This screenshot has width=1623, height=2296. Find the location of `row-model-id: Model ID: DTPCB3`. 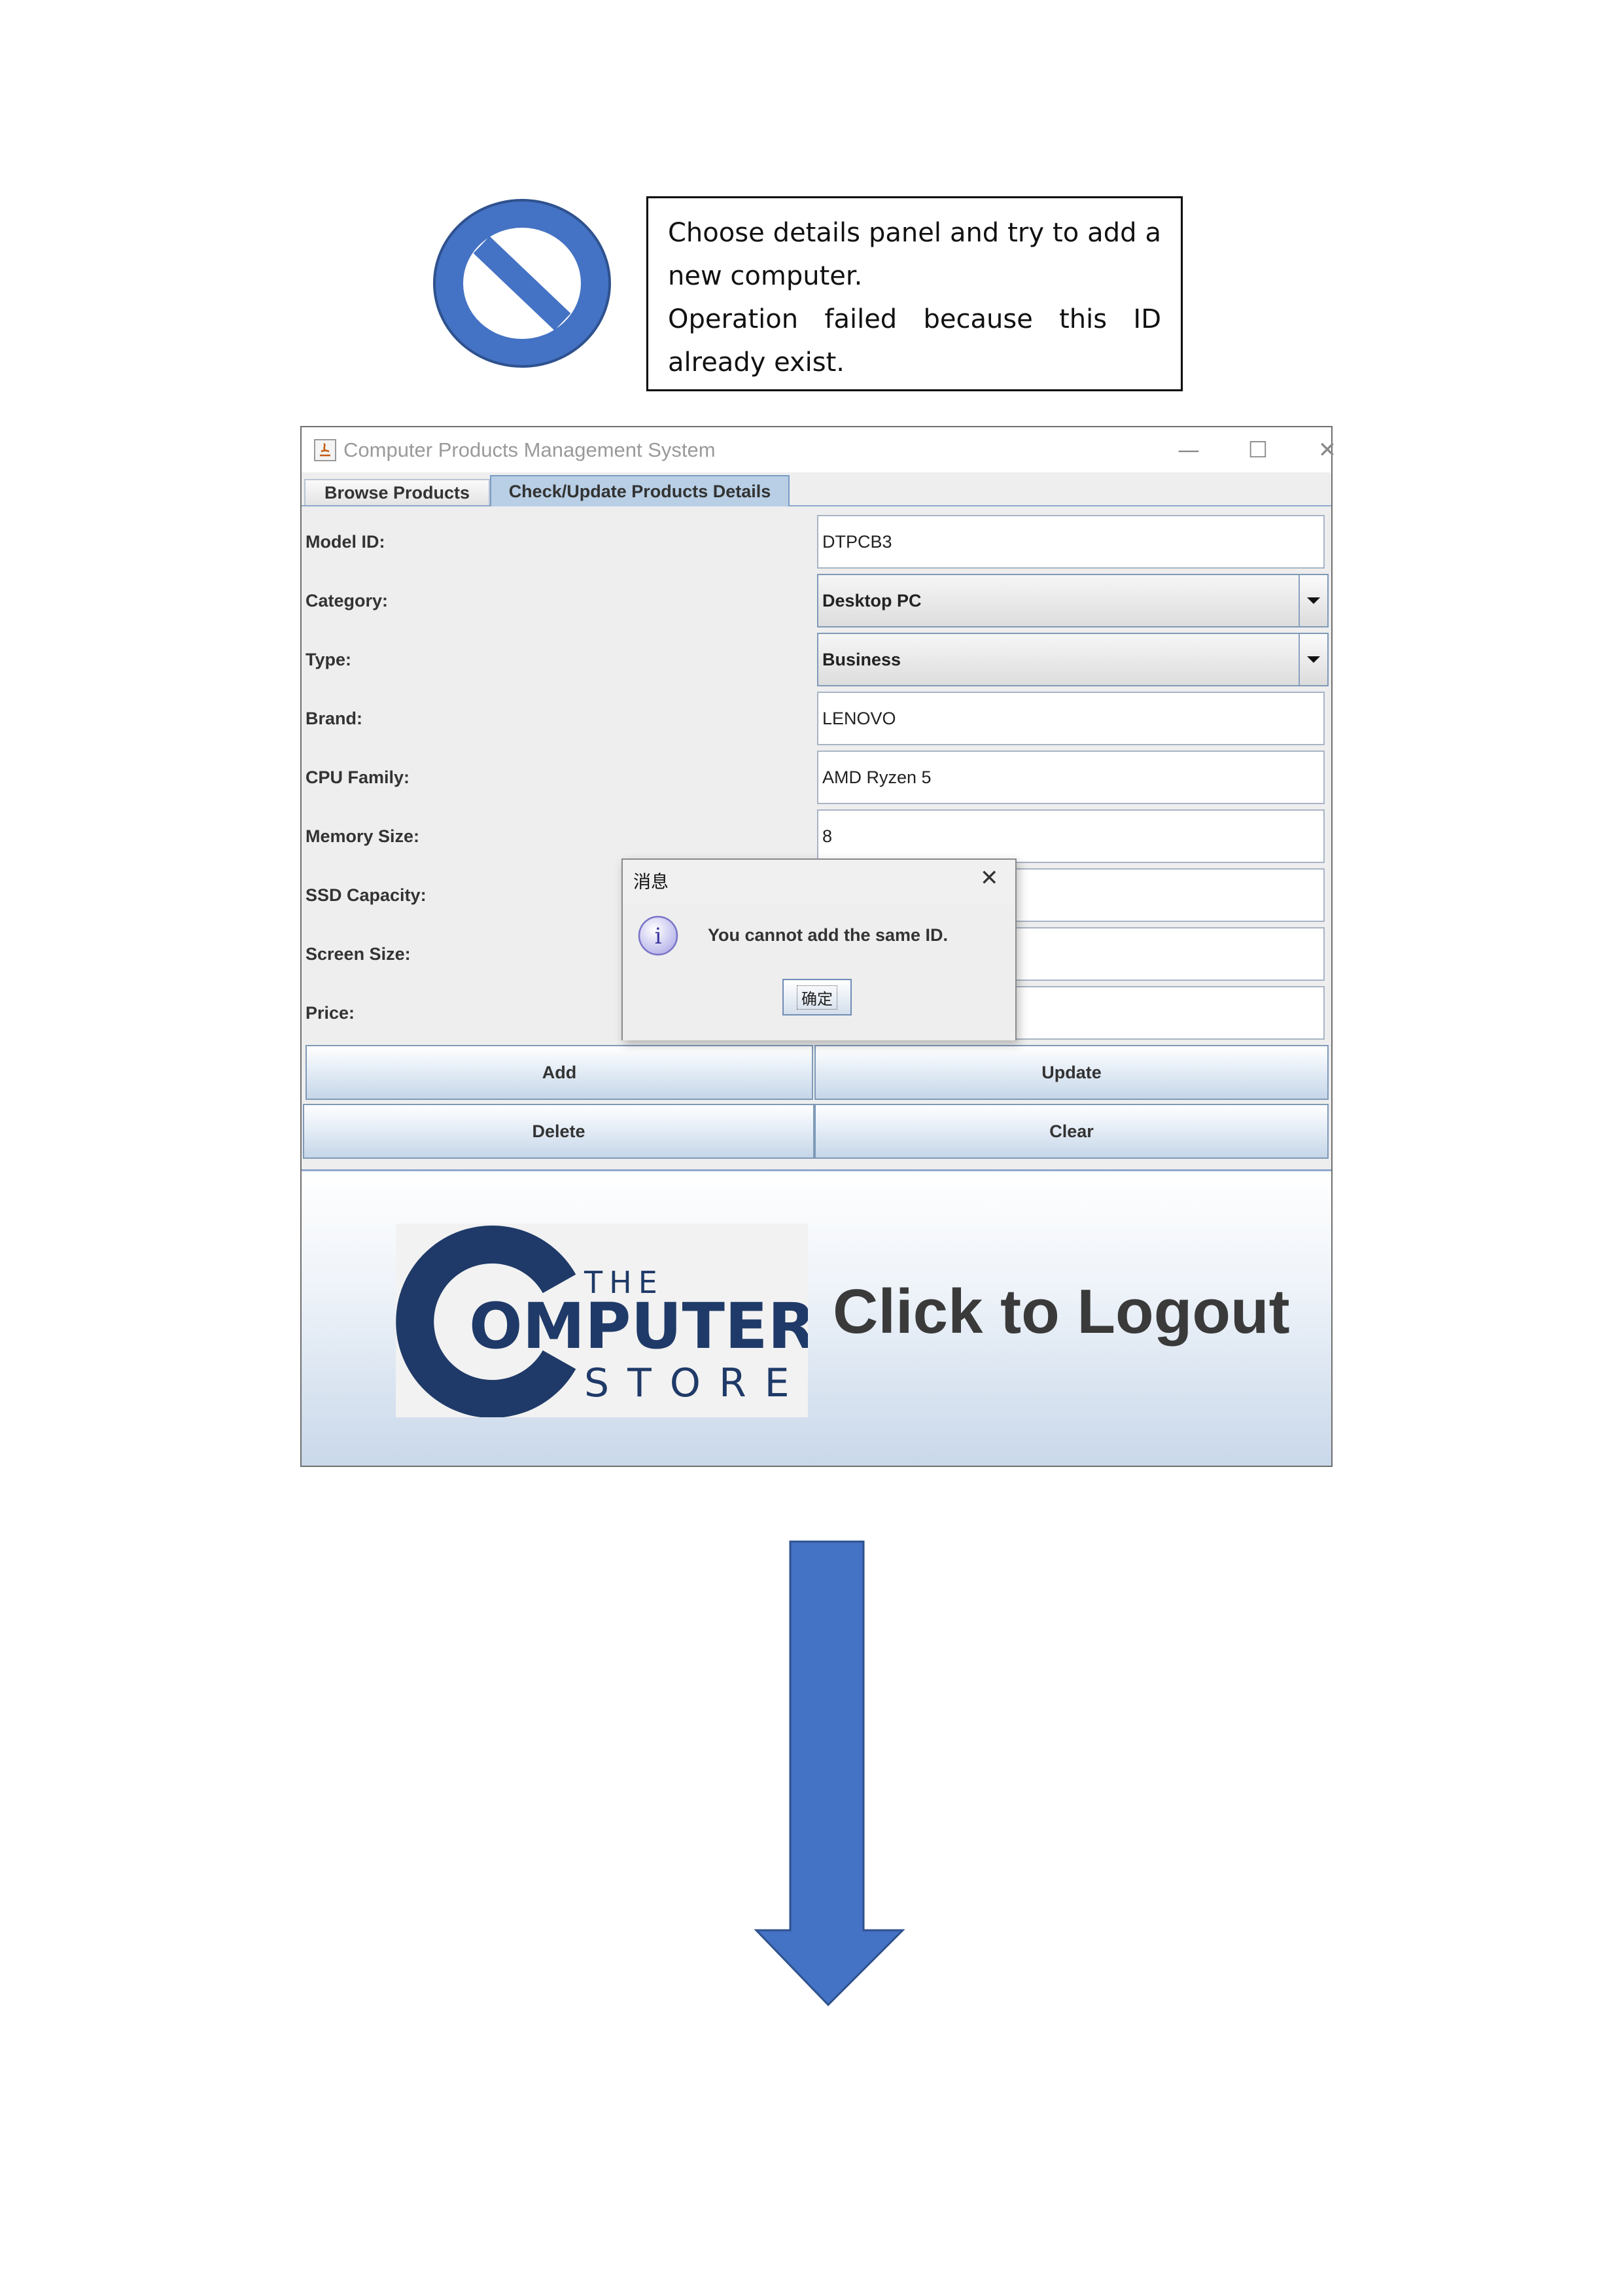

row-model-id: Model ID: DTPCB3 is located at coordinates (817, 541).